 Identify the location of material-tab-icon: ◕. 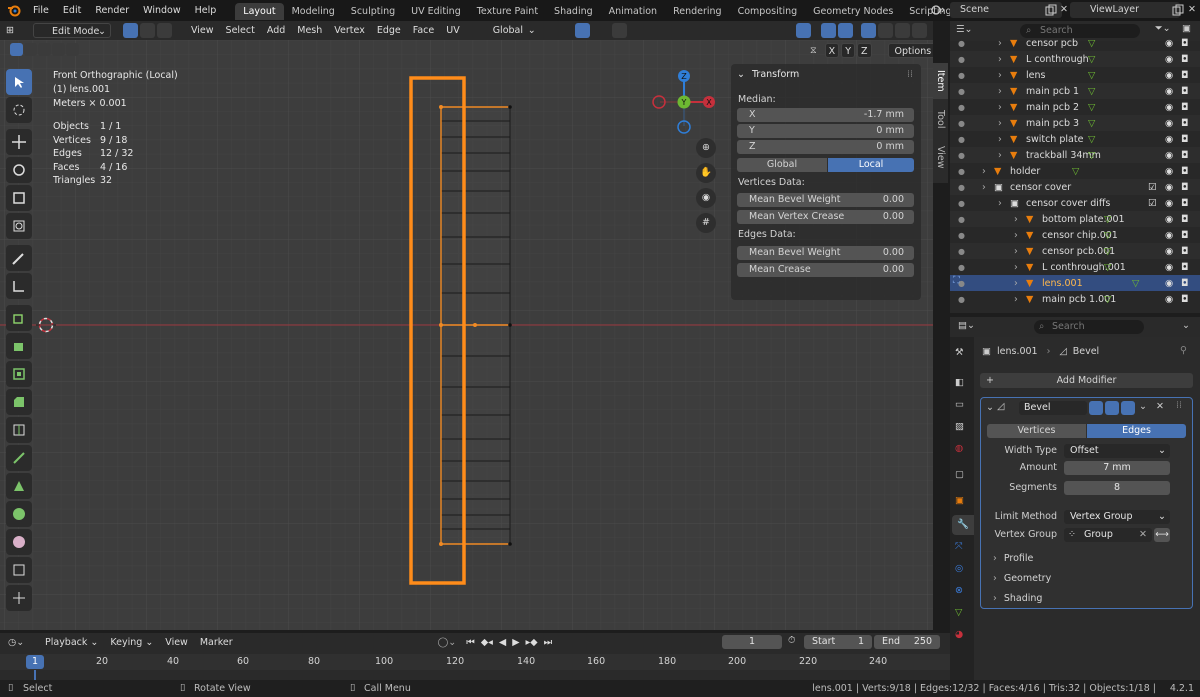
(959, 634).